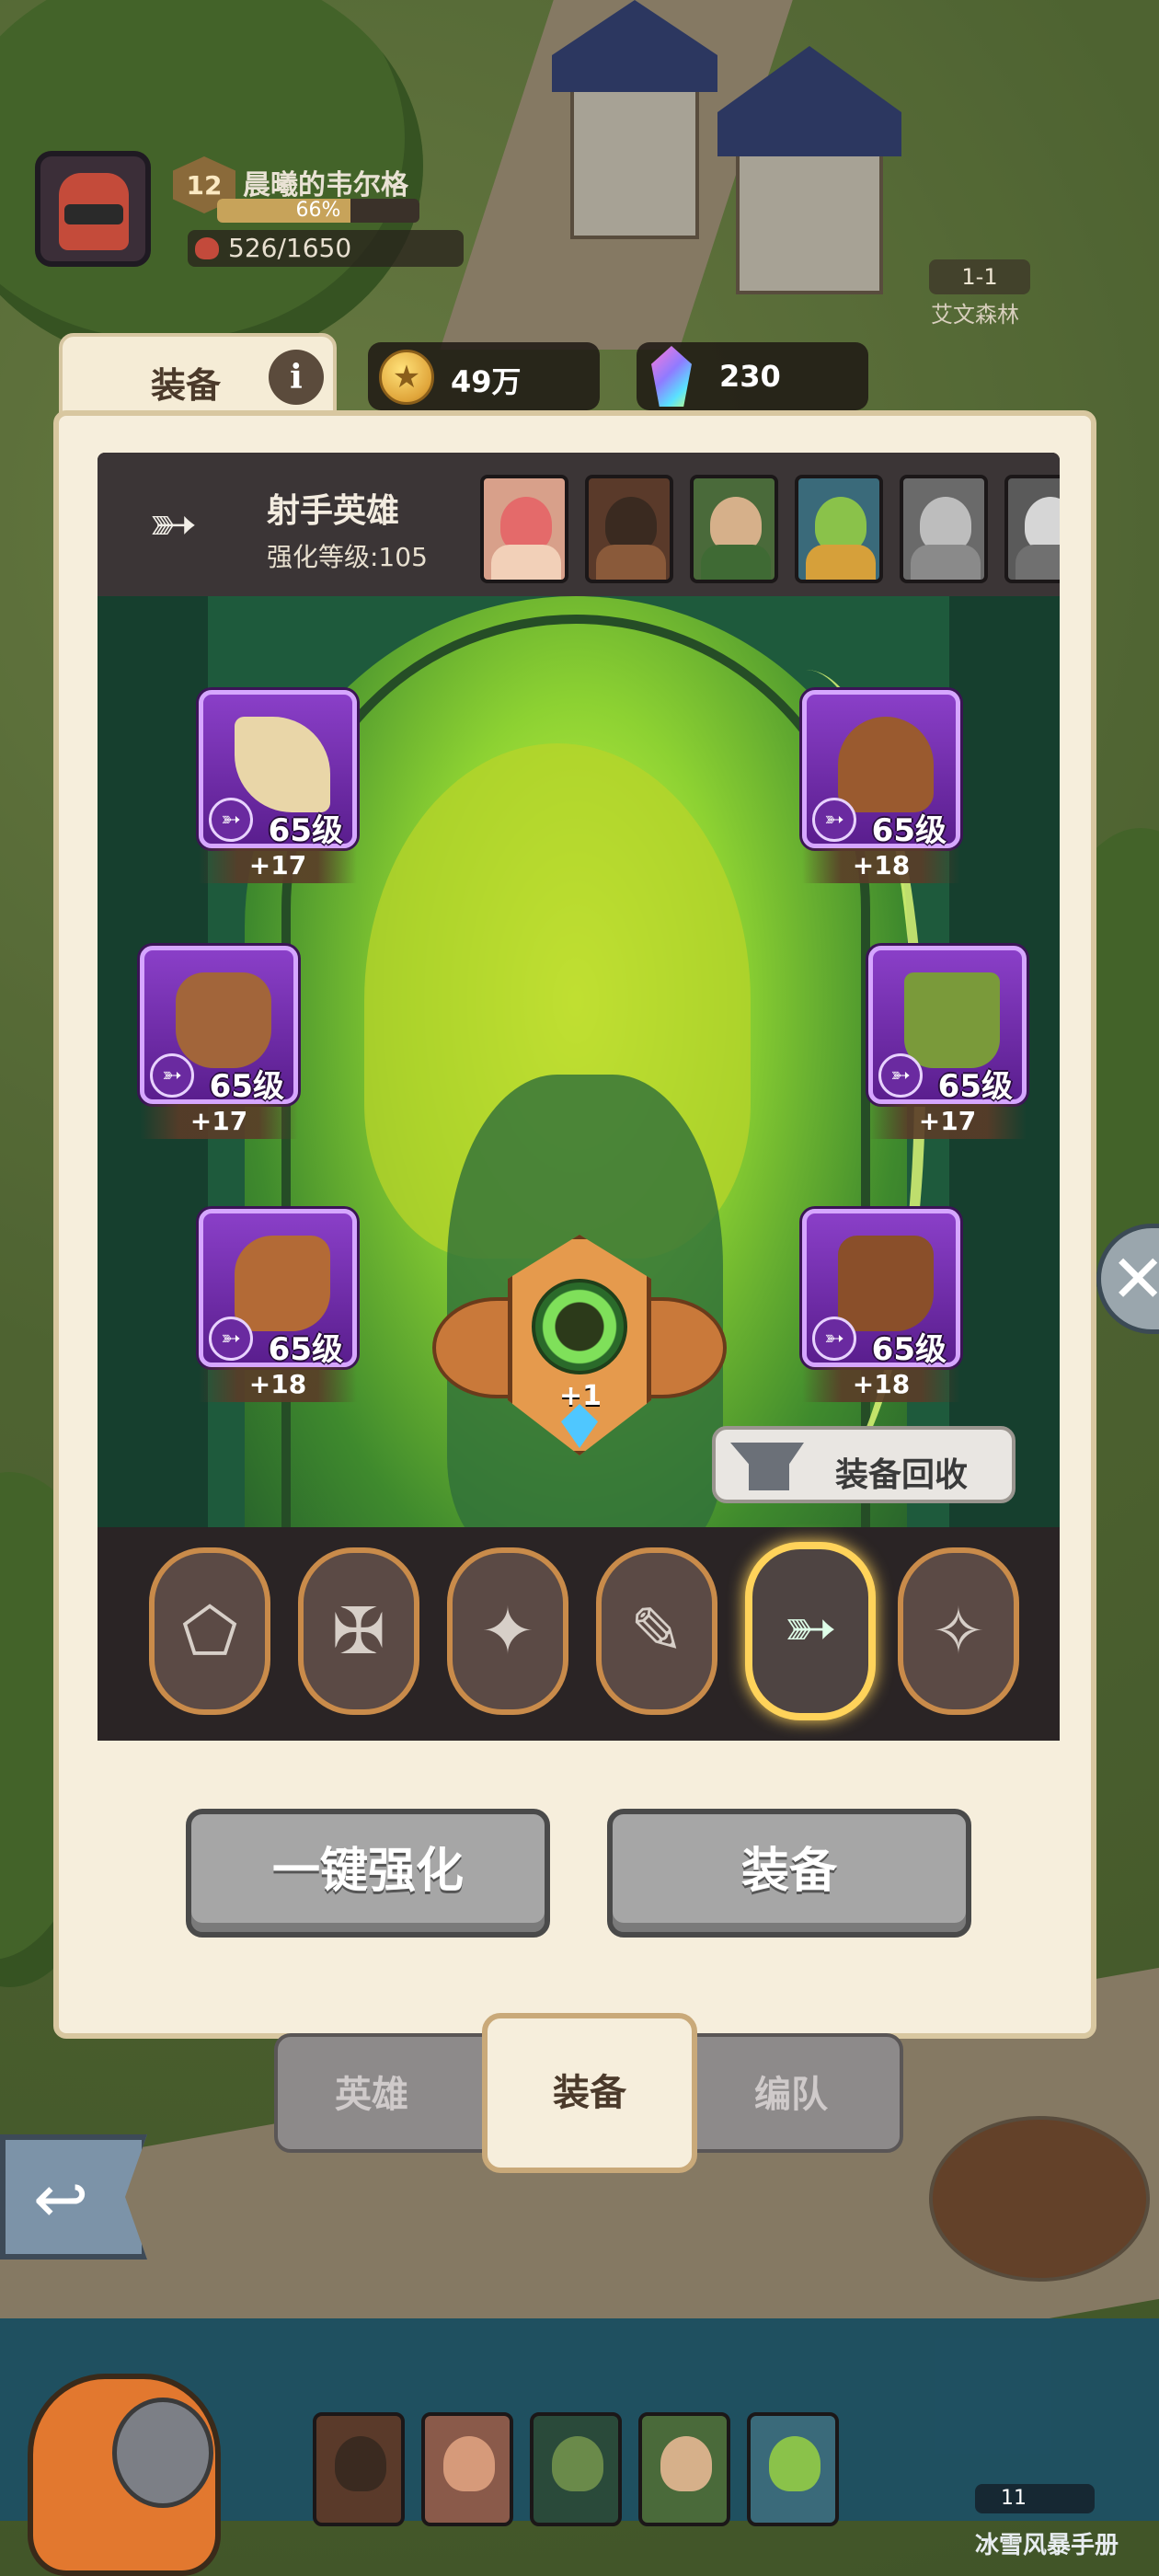 The image size is (1159, 2576). What do you see at coordinates (223, 1020) in the screenshot?
I see `leaf-armor-icon` at bounding box center [223, 1020].